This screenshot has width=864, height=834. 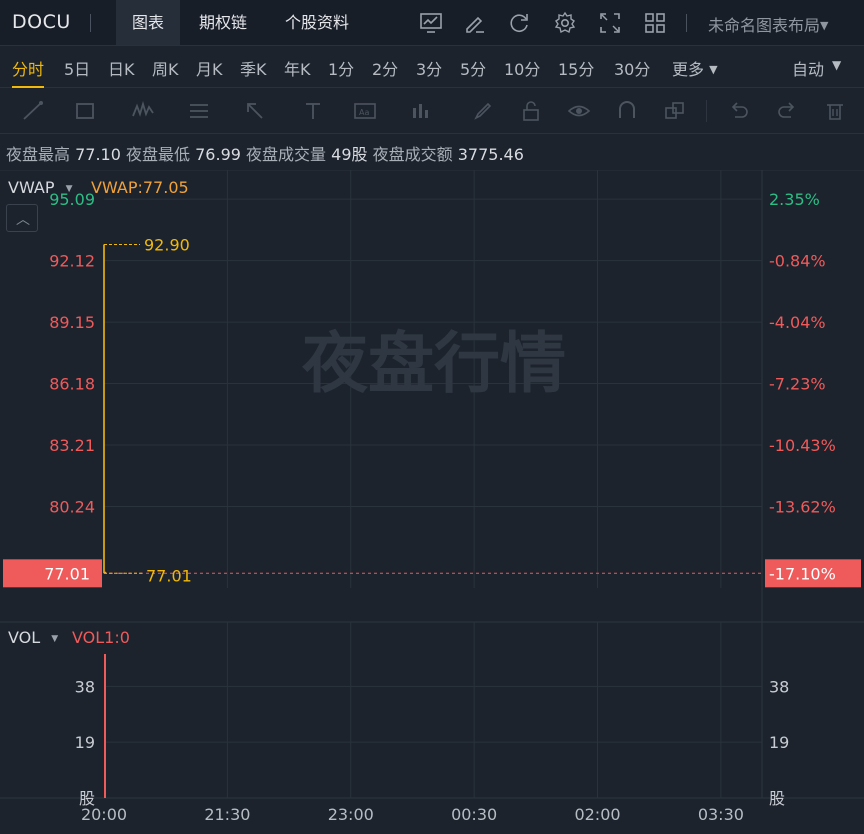 What do you see at coordinates (412, 814) in the screenshot?
I see `time-axis: 20:00 21:30 23:00 00:30 02:00 03:30` at bounding box center [412, 814].